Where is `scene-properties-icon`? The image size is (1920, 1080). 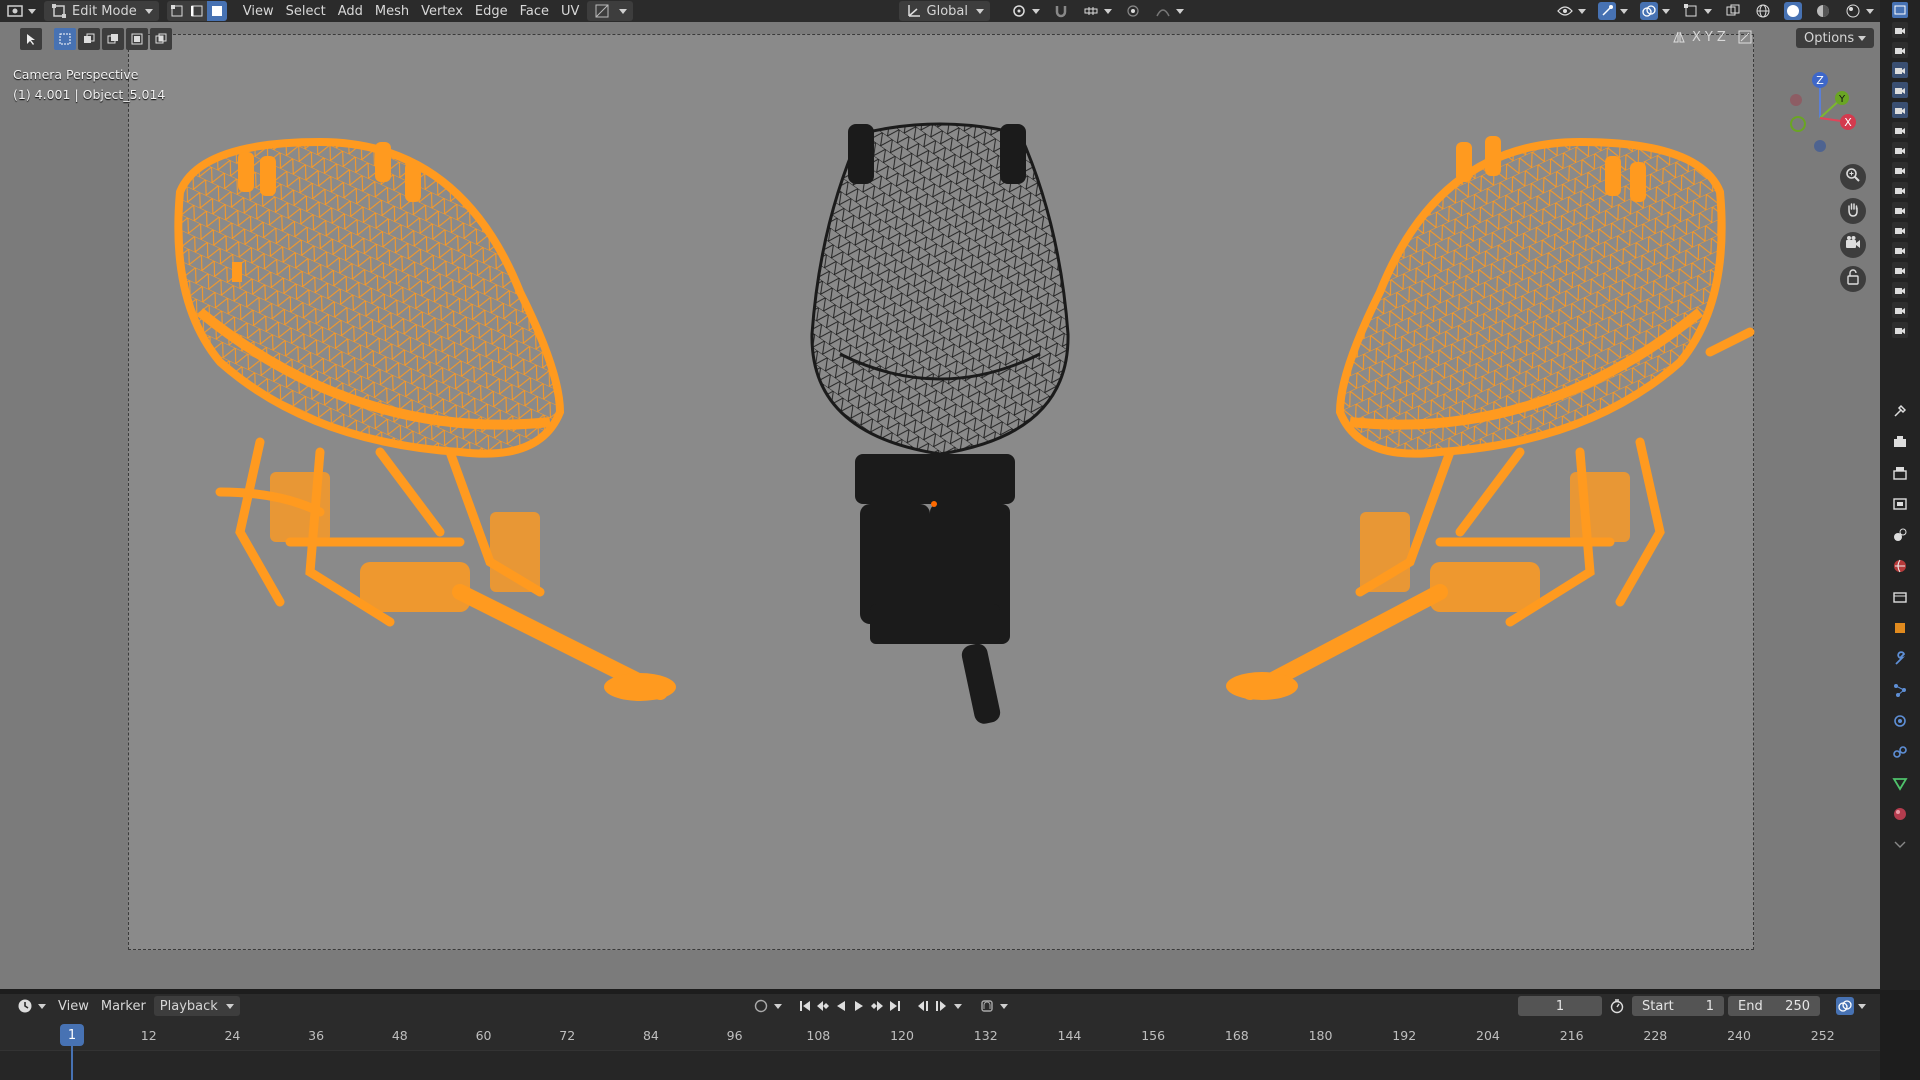 scene-properties-icon is located at coordinates (1900, 535).